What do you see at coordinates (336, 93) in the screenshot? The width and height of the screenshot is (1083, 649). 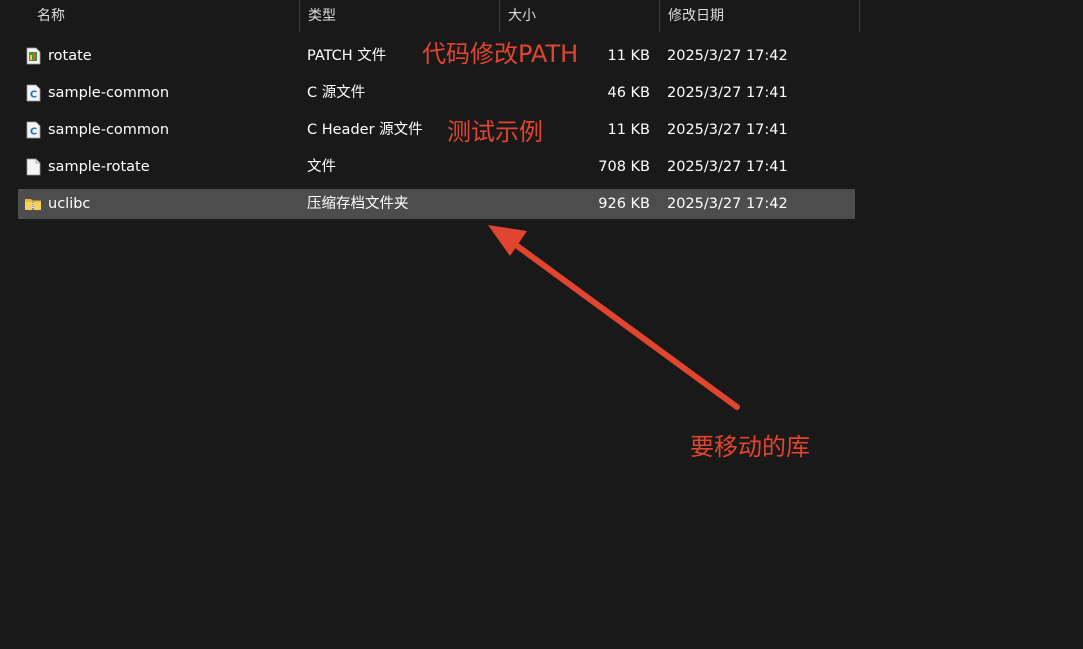 I see `file-type: C 源文件` at bounding box center [336, 93].